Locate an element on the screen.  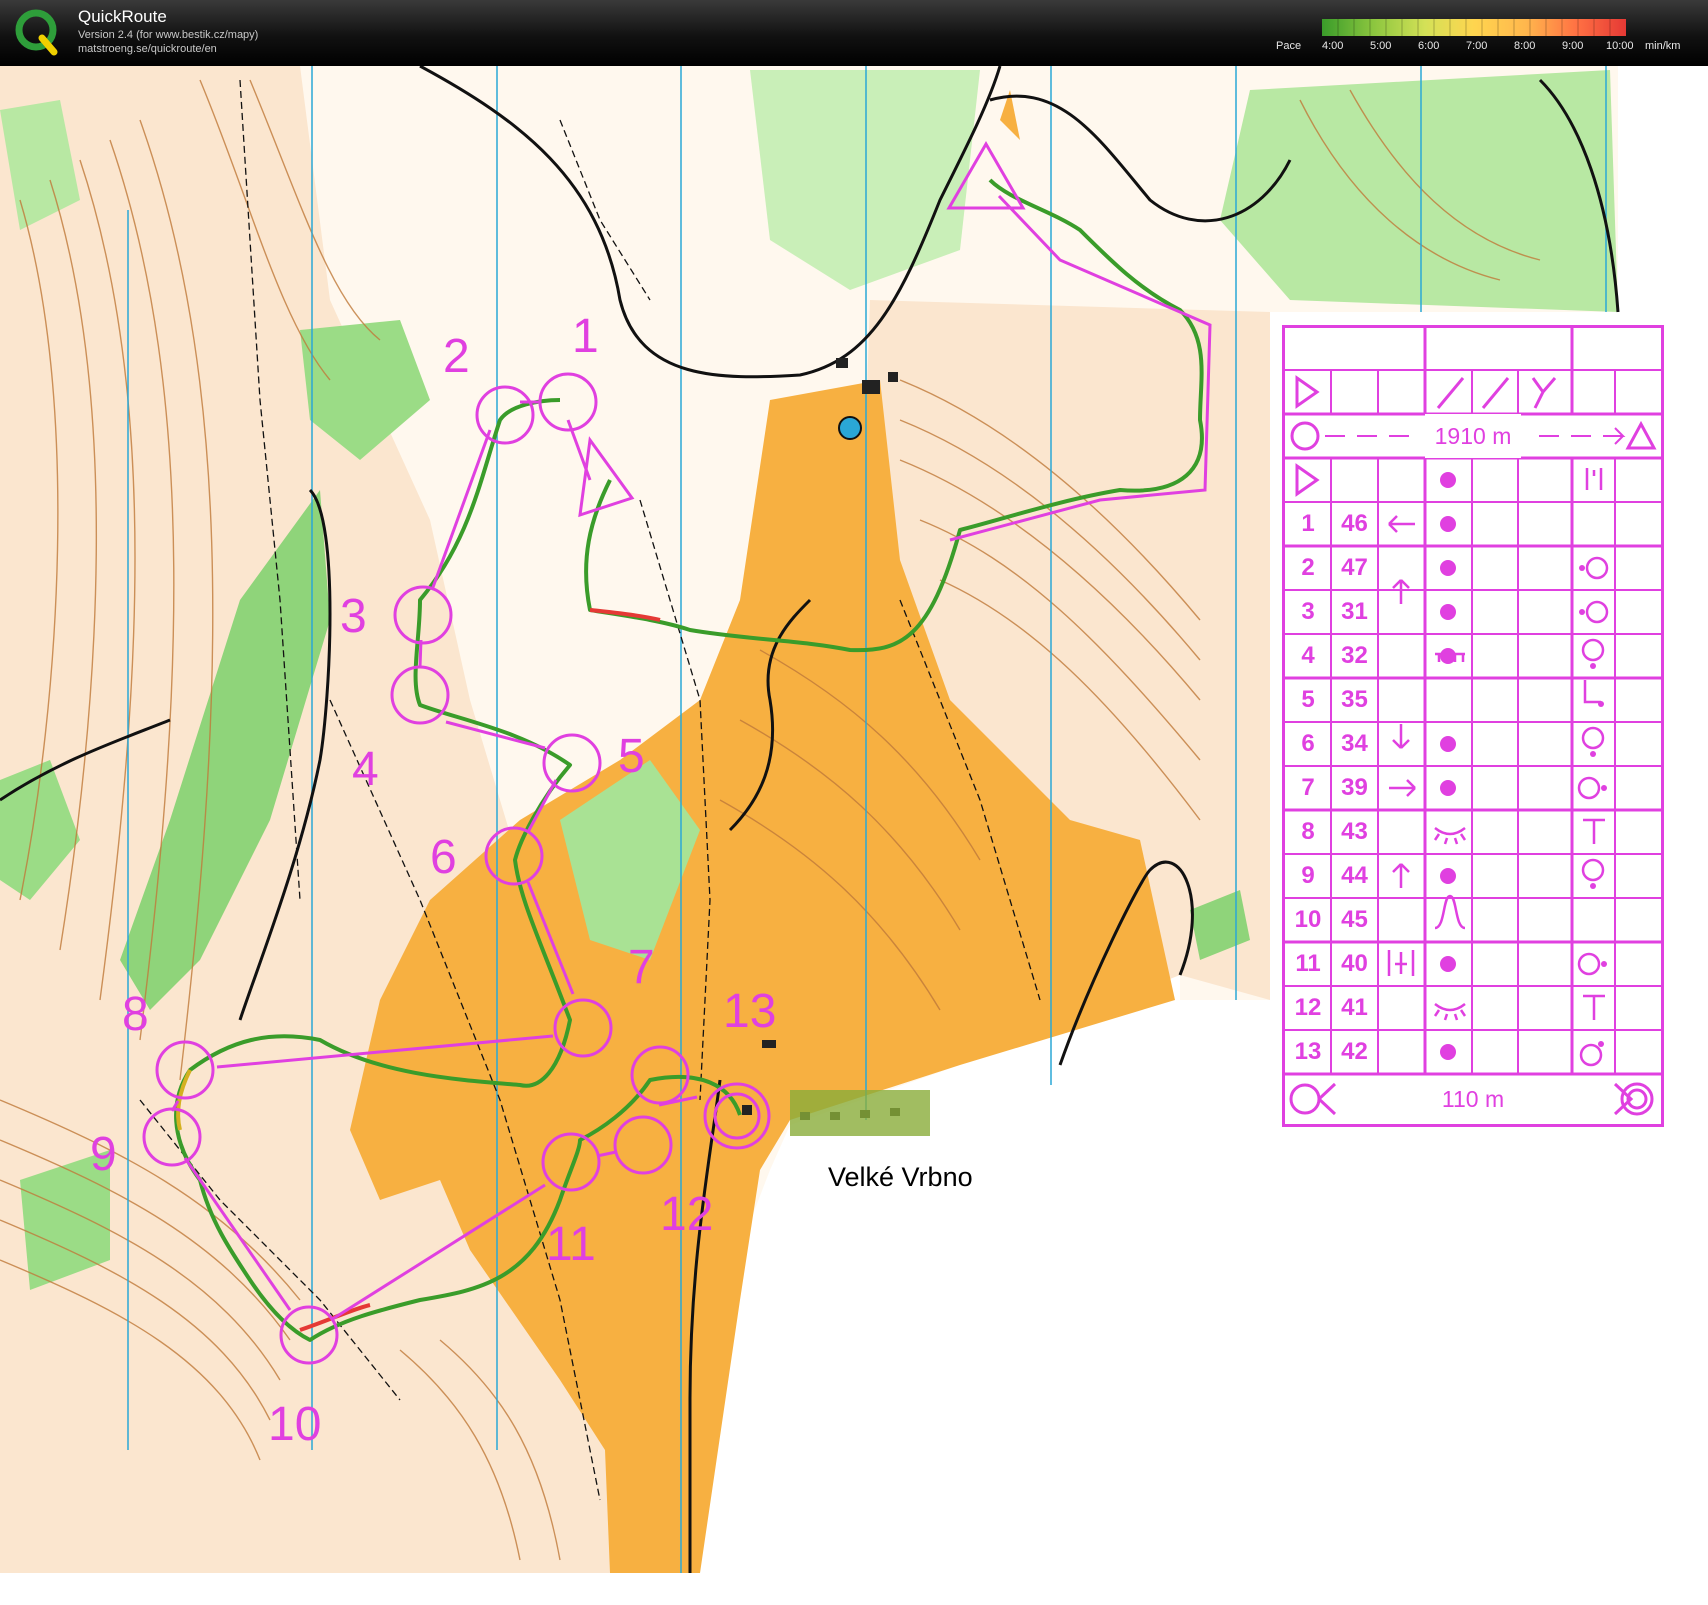
control-code: 44 is located at coordinates (1354, 875).